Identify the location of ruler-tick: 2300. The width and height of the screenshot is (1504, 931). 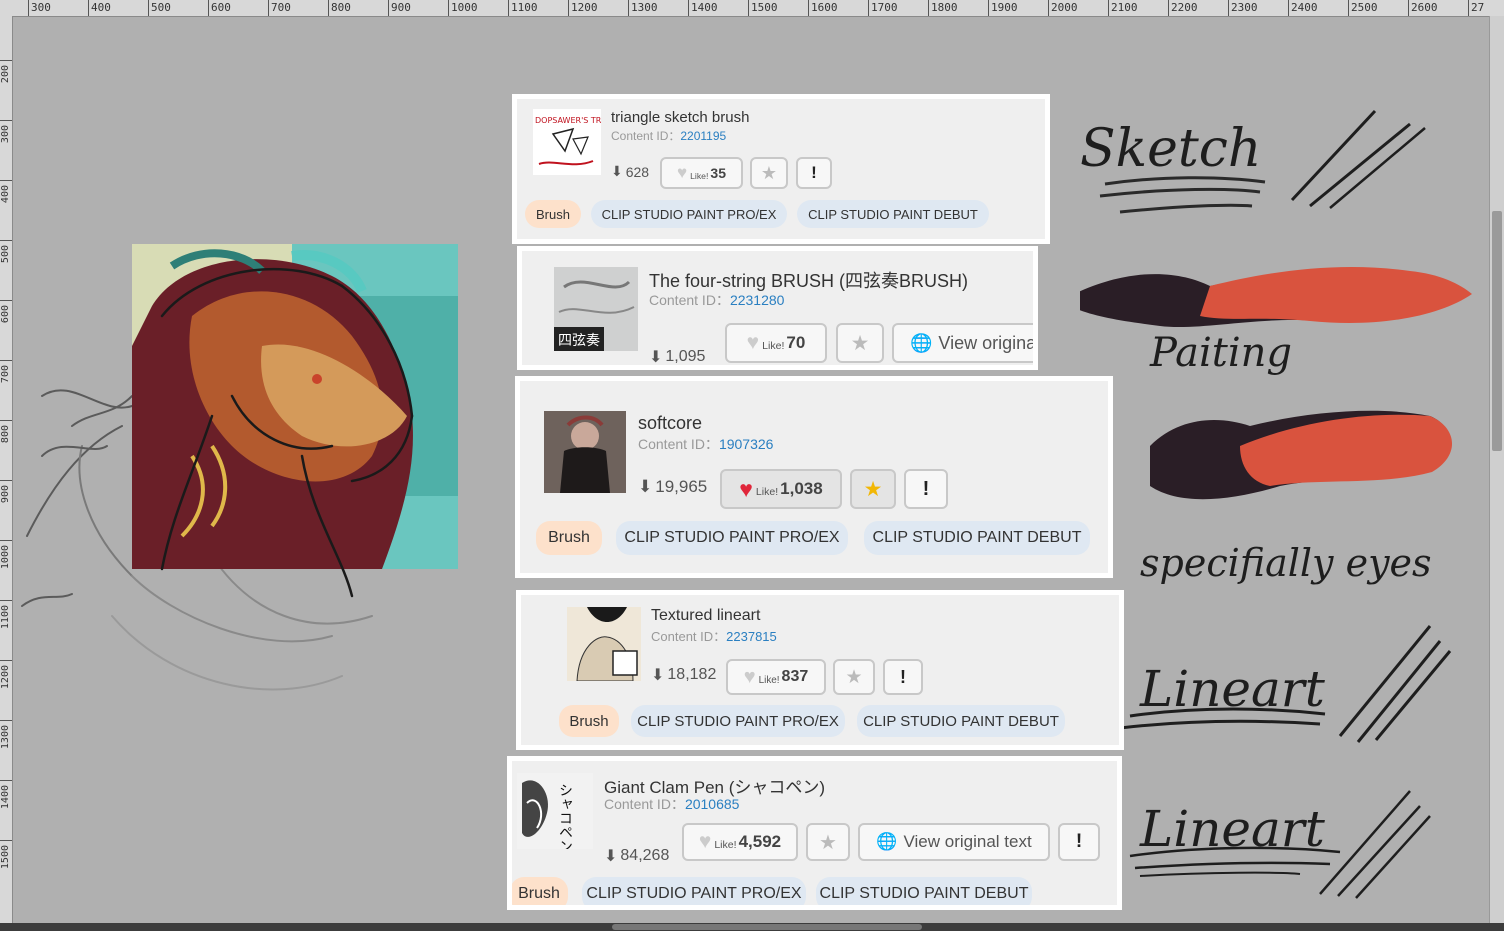
(1243, 8).